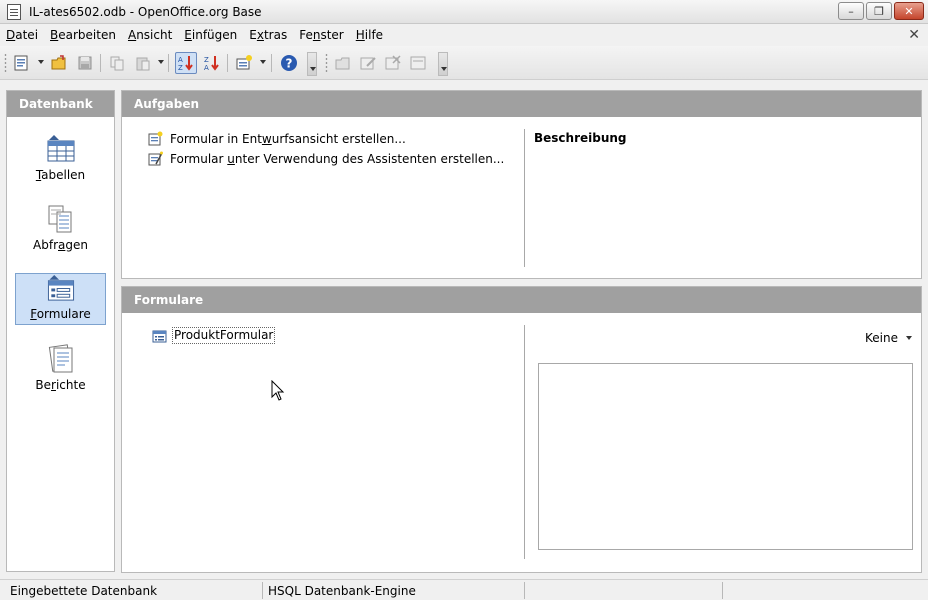 The width and height of the screenshot is (928, 600). I want to click on tasks-panel-header: Aufgaben, so click(521, 104).